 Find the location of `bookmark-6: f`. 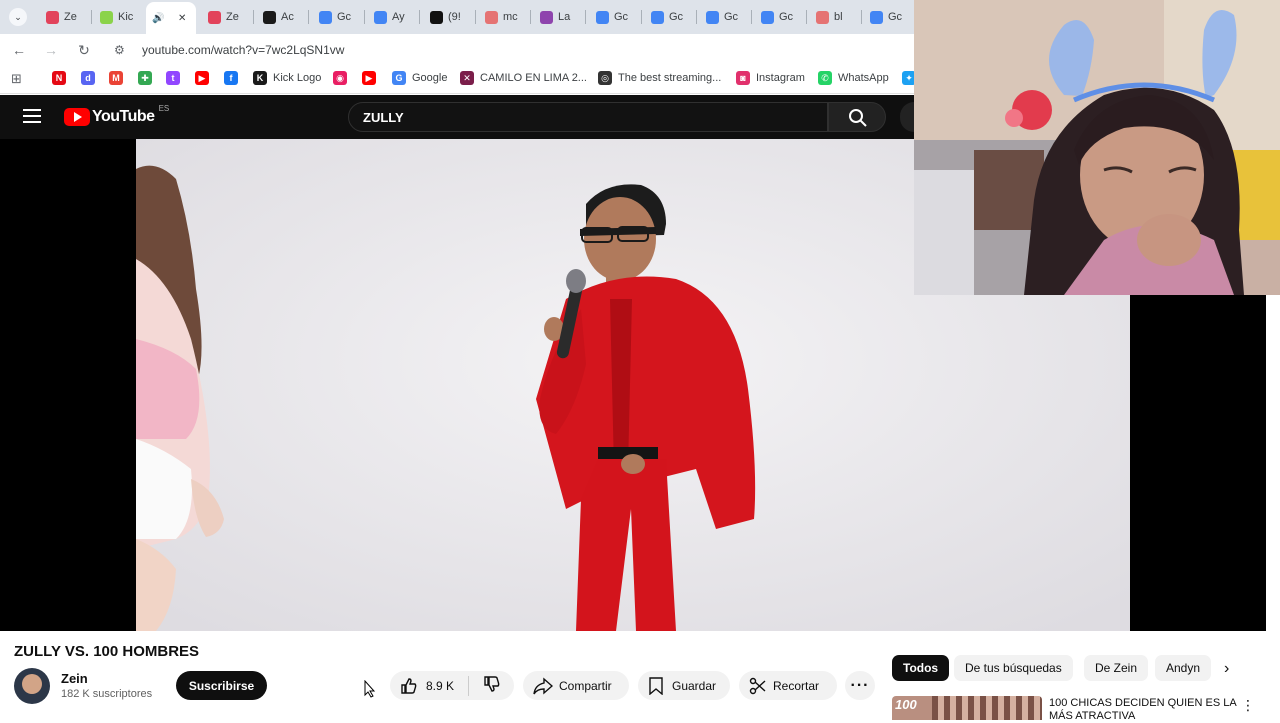

bookmark-6: f is located at coordinates (234, 78).